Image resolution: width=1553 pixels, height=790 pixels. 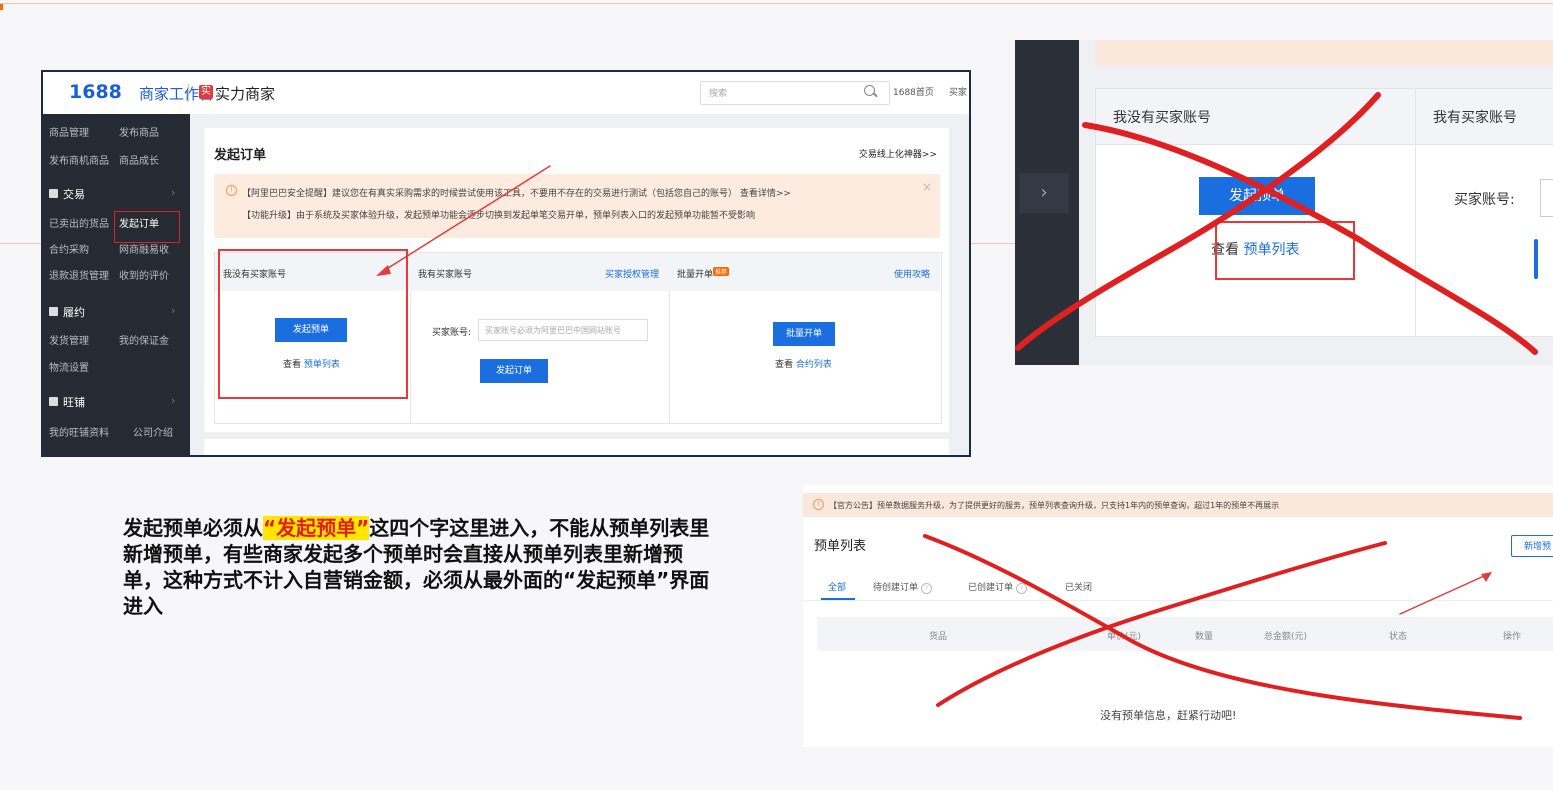 What do you see at coordinates (938, 637) in the screenshot?
I see `col-goods: 货品` at bounding box center [938, 637].